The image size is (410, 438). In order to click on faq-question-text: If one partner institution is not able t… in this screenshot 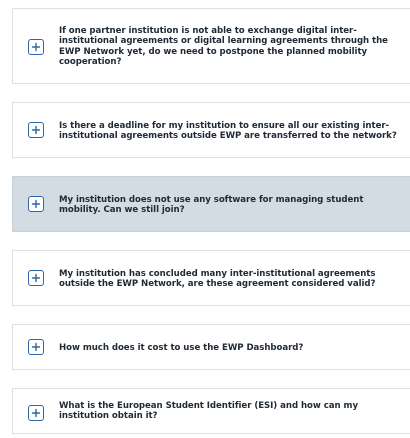, I will do `click(223, 47)`.